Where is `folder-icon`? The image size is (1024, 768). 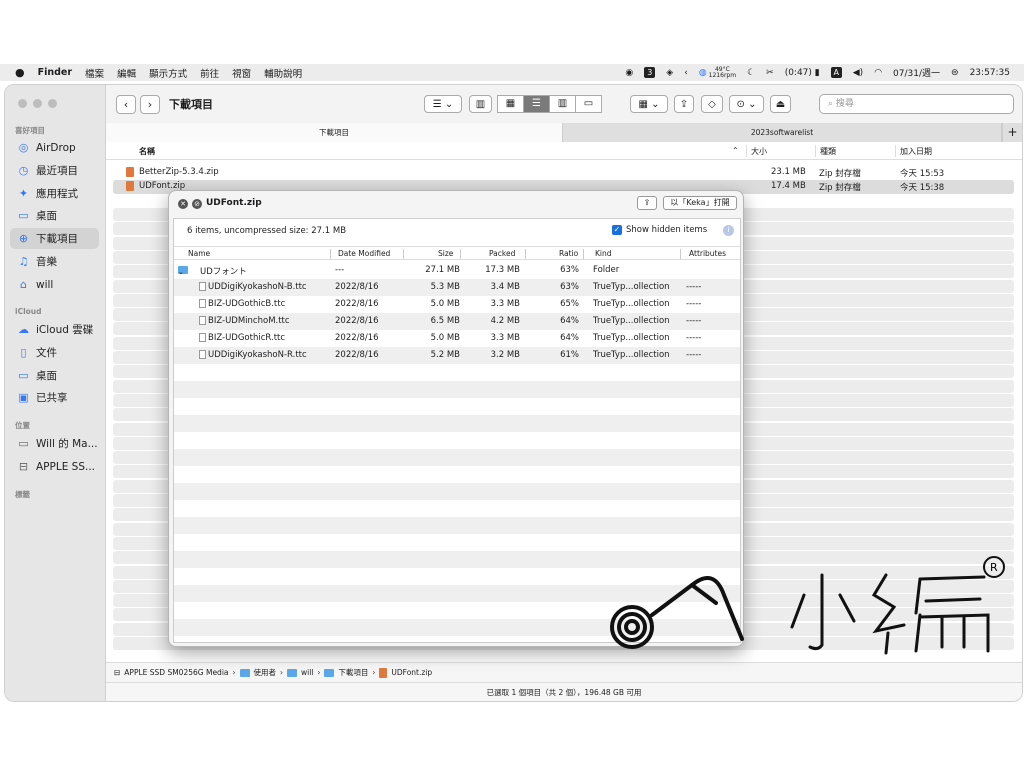
folder-icon is located at coordinates (292, 672).